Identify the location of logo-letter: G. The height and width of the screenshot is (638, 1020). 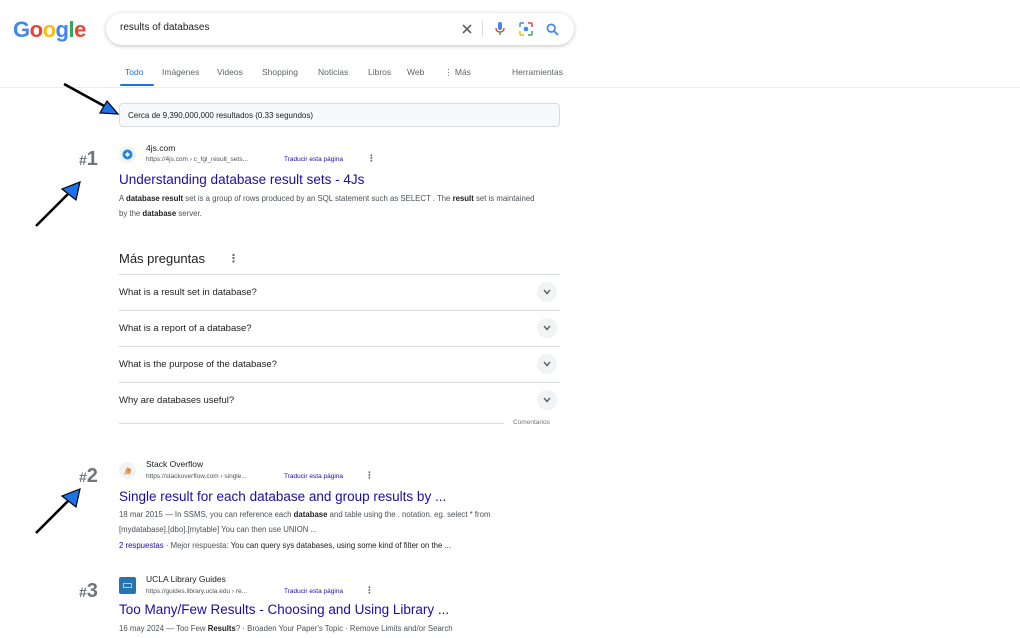
(21, 29).